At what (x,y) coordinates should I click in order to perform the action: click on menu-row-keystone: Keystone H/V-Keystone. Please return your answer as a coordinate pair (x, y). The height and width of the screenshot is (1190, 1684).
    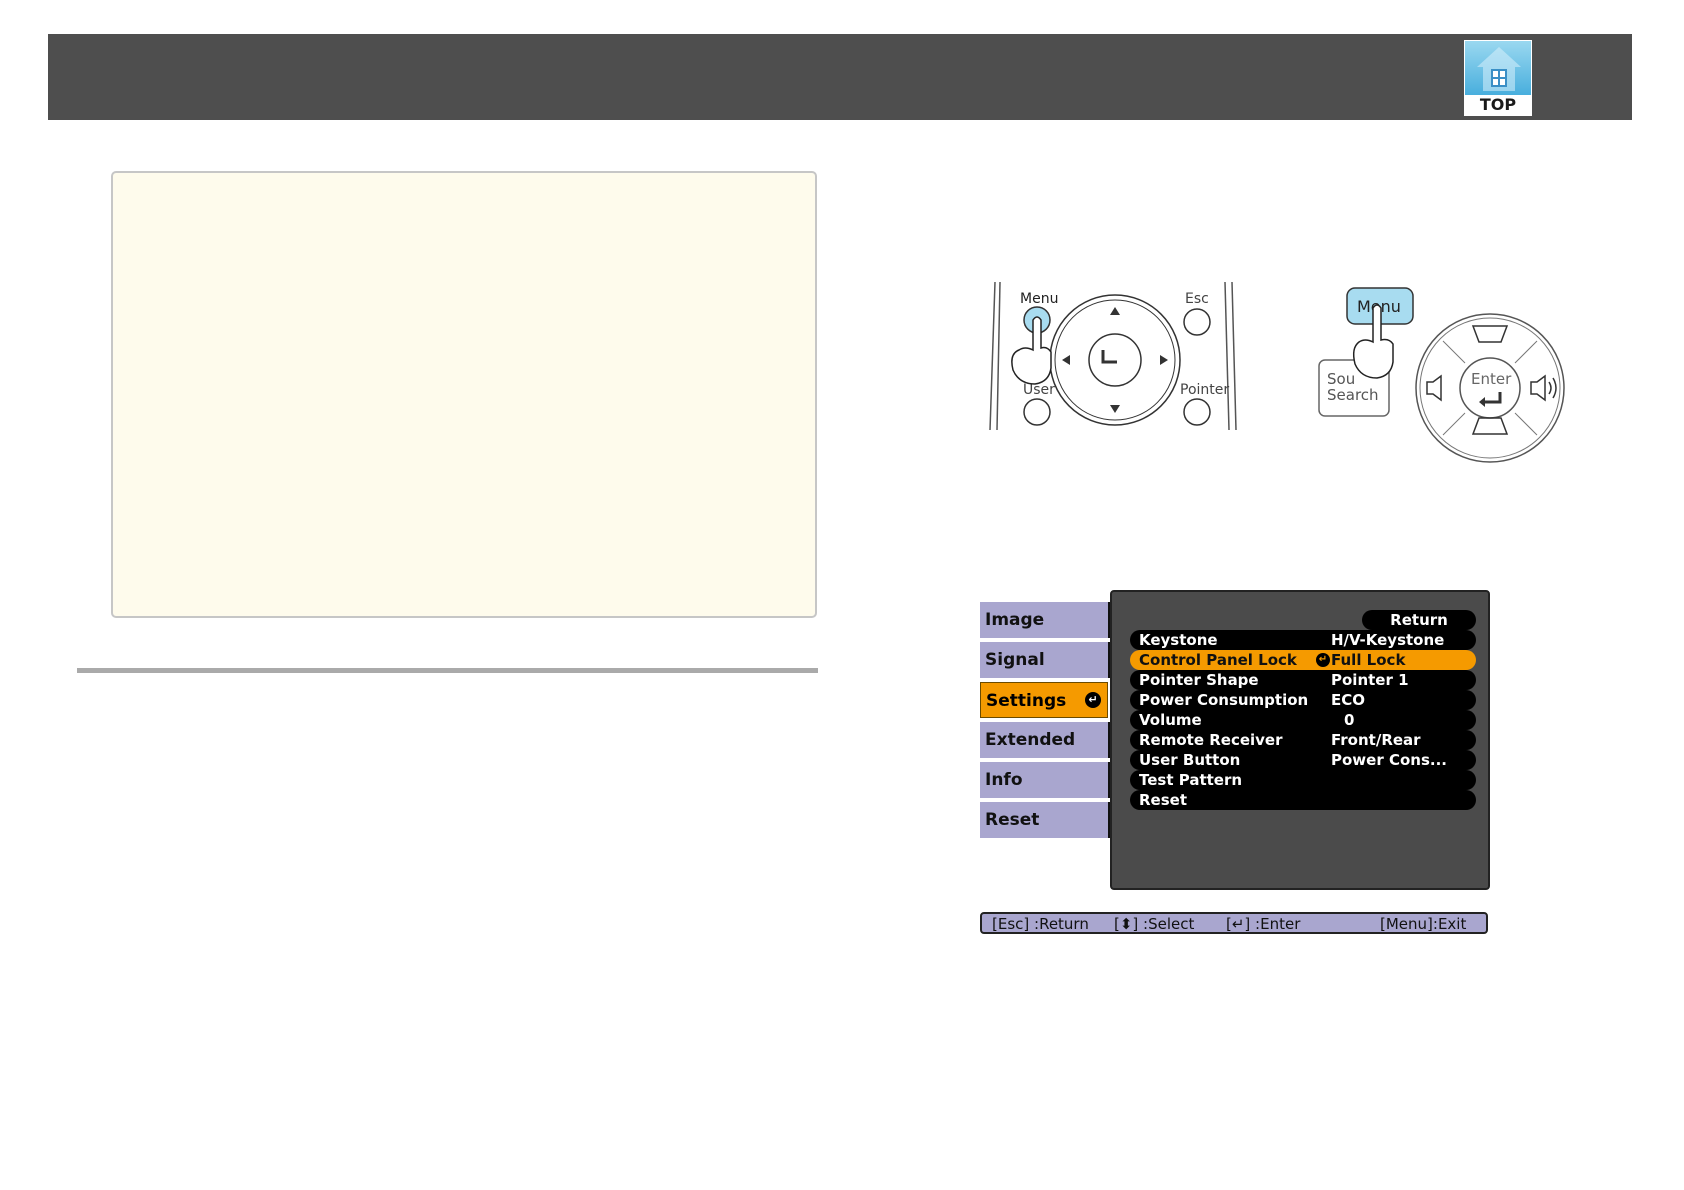
    Looking at the image, I should click on (1303, 640).